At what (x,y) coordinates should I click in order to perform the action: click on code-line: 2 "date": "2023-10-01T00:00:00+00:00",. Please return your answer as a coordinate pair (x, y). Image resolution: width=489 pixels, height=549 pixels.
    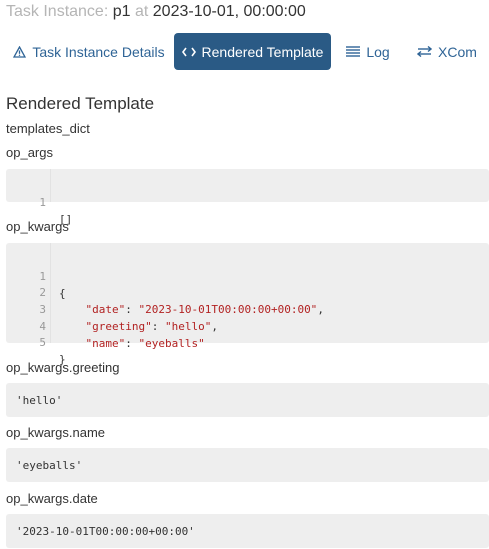
    Looking at the image, I should click on (247, 291).